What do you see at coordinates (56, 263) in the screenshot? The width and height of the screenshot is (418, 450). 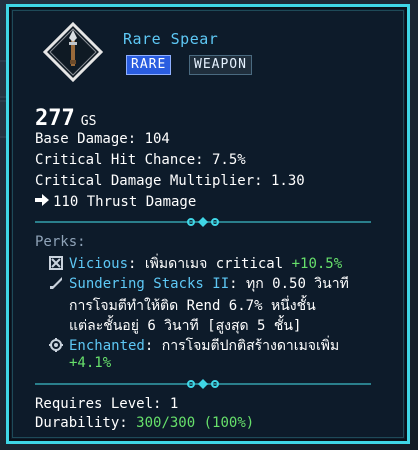 I see `vicious-icon` at bounding box center [56, 263].